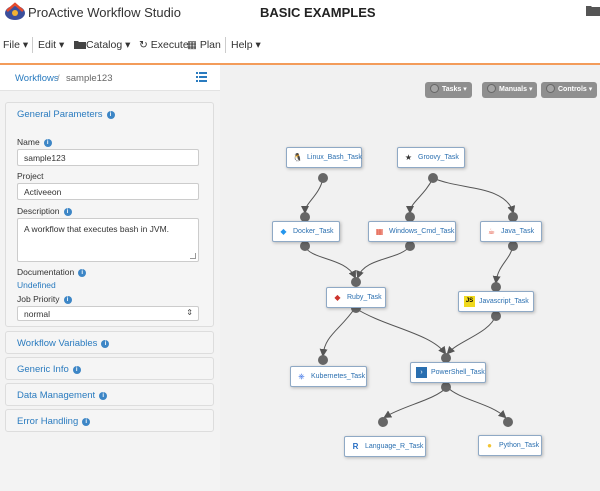 This screenshot has height=491, width=600. I want to click on workflow-variables-title: Workflow Variables i, so click(63, 343).